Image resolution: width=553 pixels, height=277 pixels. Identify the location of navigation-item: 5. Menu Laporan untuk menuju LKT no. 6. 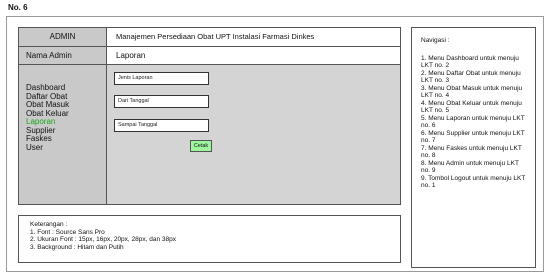
(473, 122).